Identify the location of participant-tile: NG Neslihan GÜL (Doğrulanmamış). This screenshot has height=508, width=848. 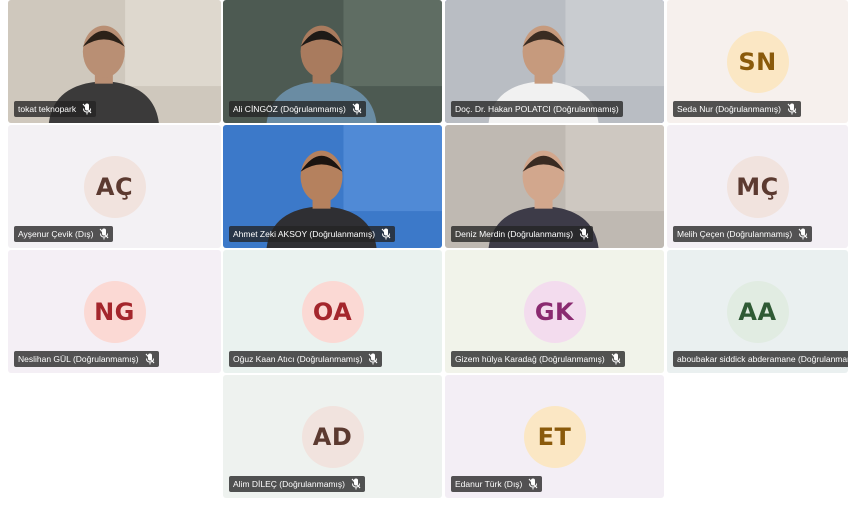
(114, 311).